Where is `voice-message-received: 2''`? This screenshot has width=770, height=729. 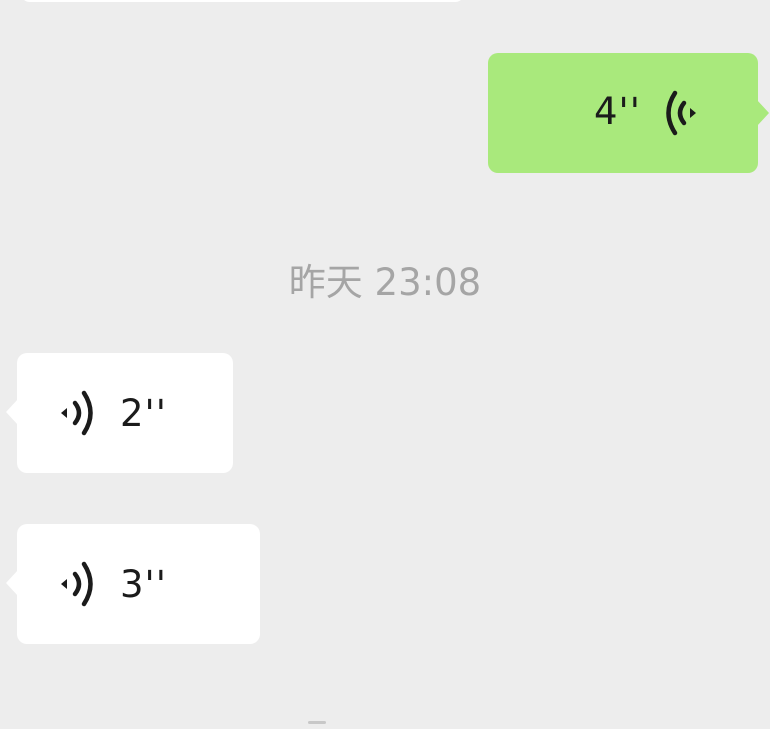 voice-message-received: 2'' is located at coordinates (119, 413).